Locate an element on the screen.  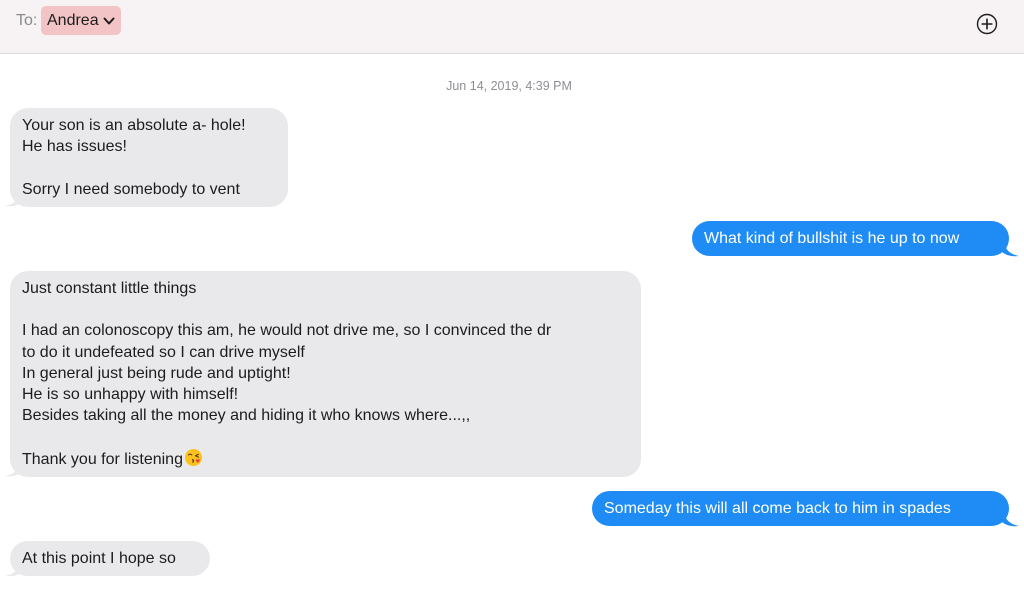
conversation-header: To: Andrea is located at coordinates (512, 27).